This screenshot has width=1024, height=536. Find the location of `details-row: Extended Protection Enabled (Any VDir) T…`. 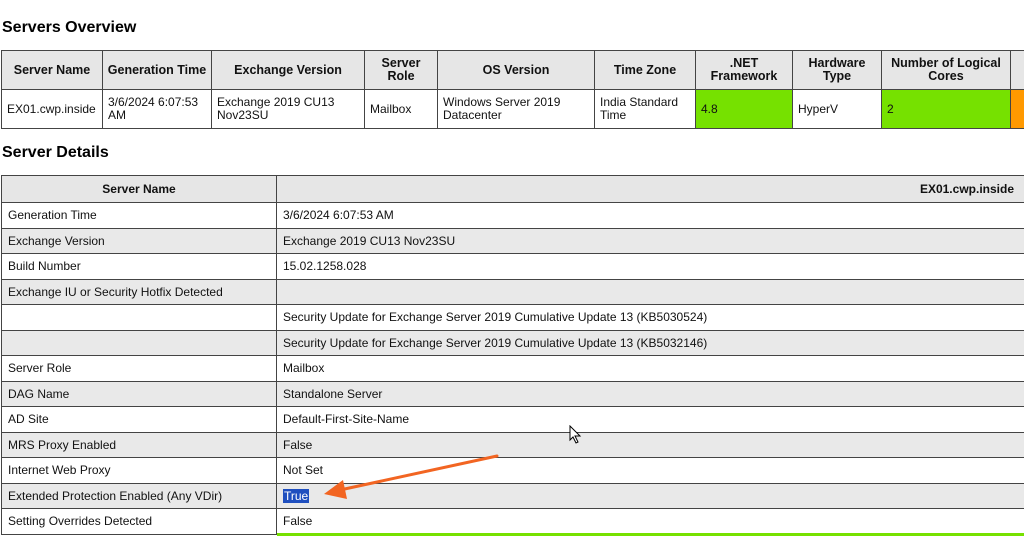

details-row: Extended Protection Enabled (Any VDir) T… is located at coordinates (512, 495).